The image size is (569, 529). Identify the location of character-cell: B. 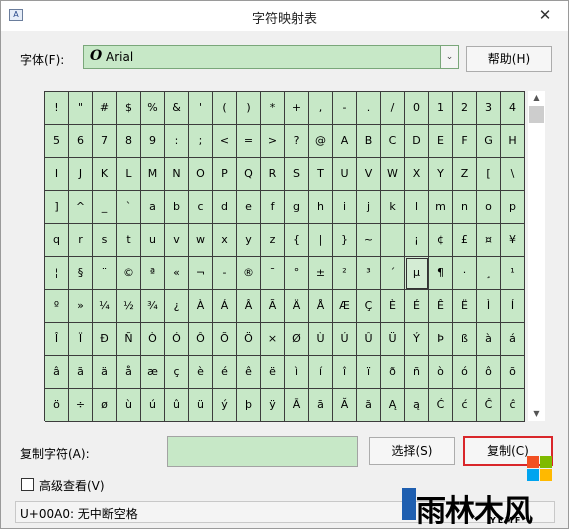
(369, 141).